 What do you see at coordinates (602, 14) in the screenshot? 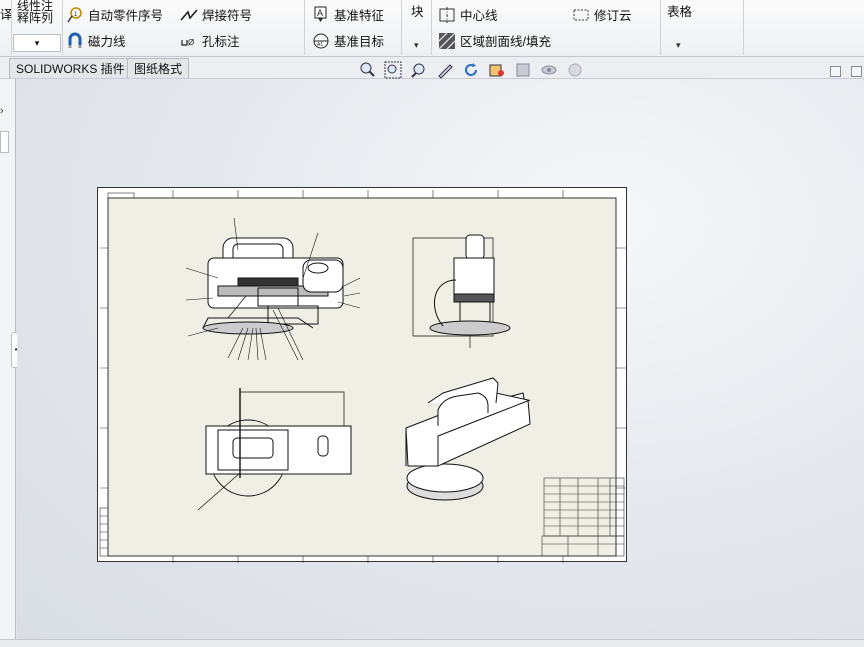
I see `revision-cloud-button: 修订云` at bounding box center [602, 14].